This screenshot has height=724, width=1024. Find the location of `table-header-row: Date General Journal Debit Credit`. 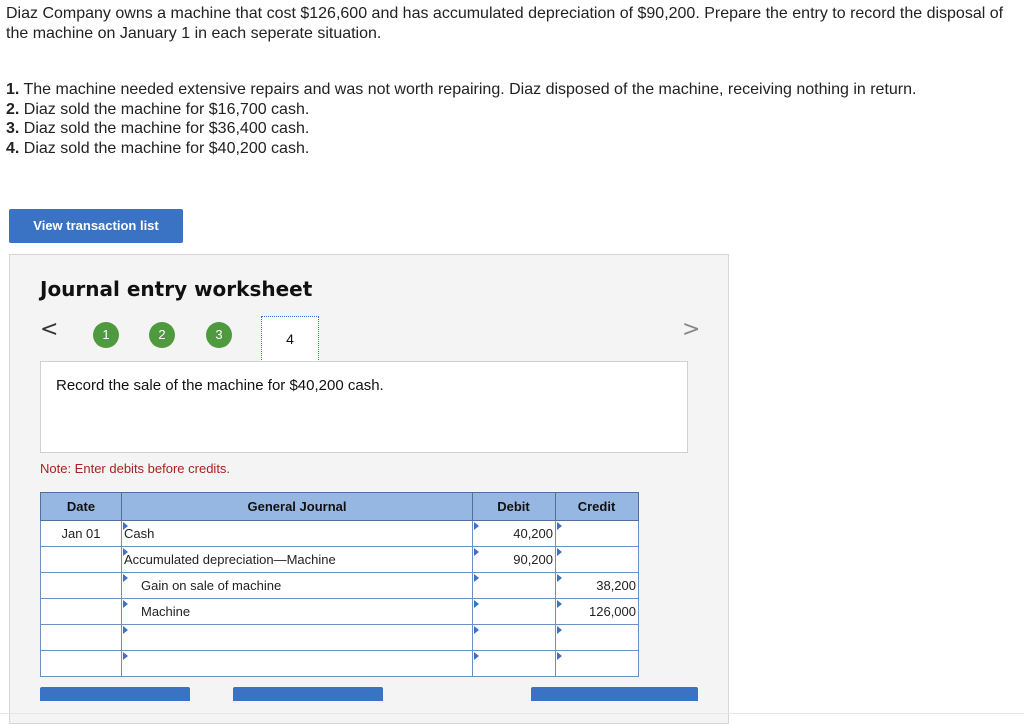

table-header-row: Date General Journal Debit Credit is located at coordinates (339, 506).